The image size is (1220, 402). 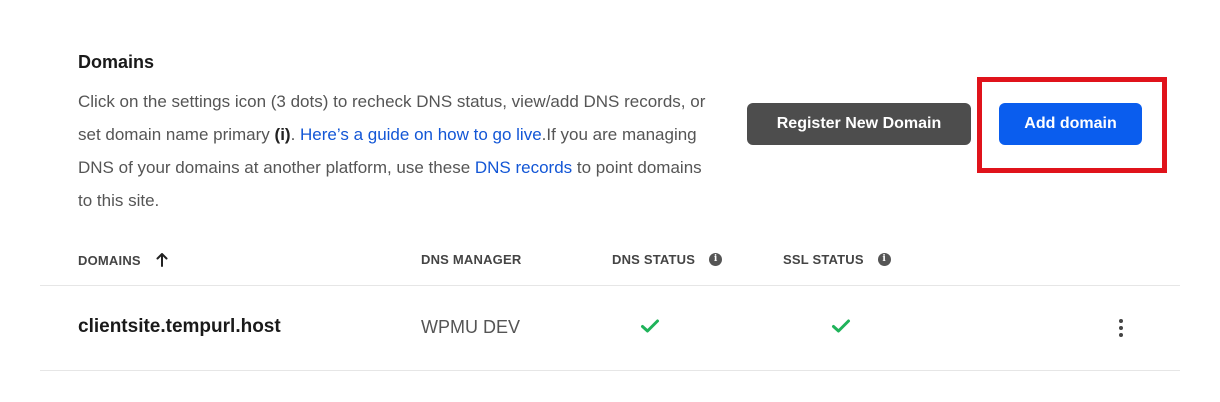 I want to click on column-label-ssl-status: SSL STATUS, so click(x=823, y=259).